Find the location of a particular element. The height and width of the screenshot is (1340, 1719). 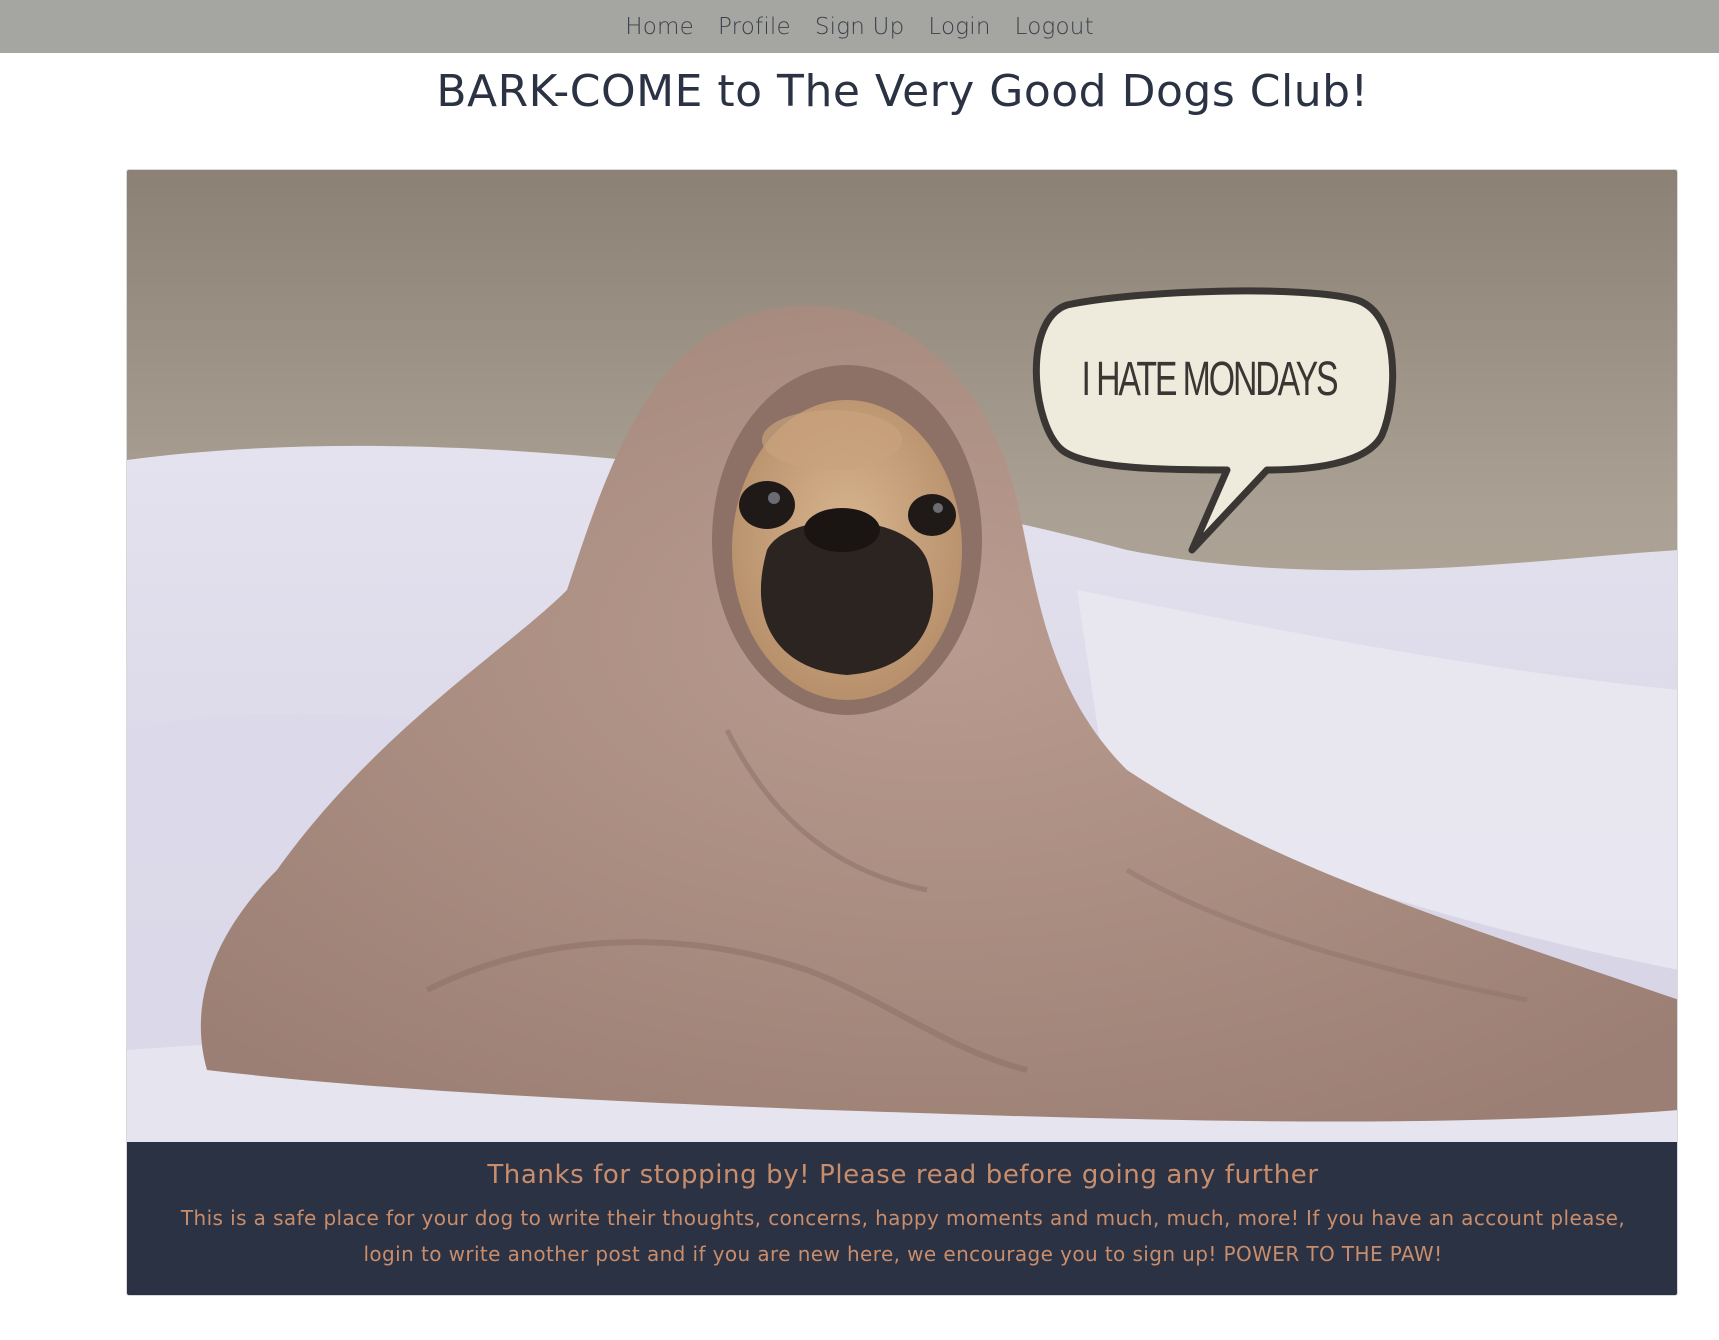

nav-signup-link: Sign Up is located at coordinates (860, 27).